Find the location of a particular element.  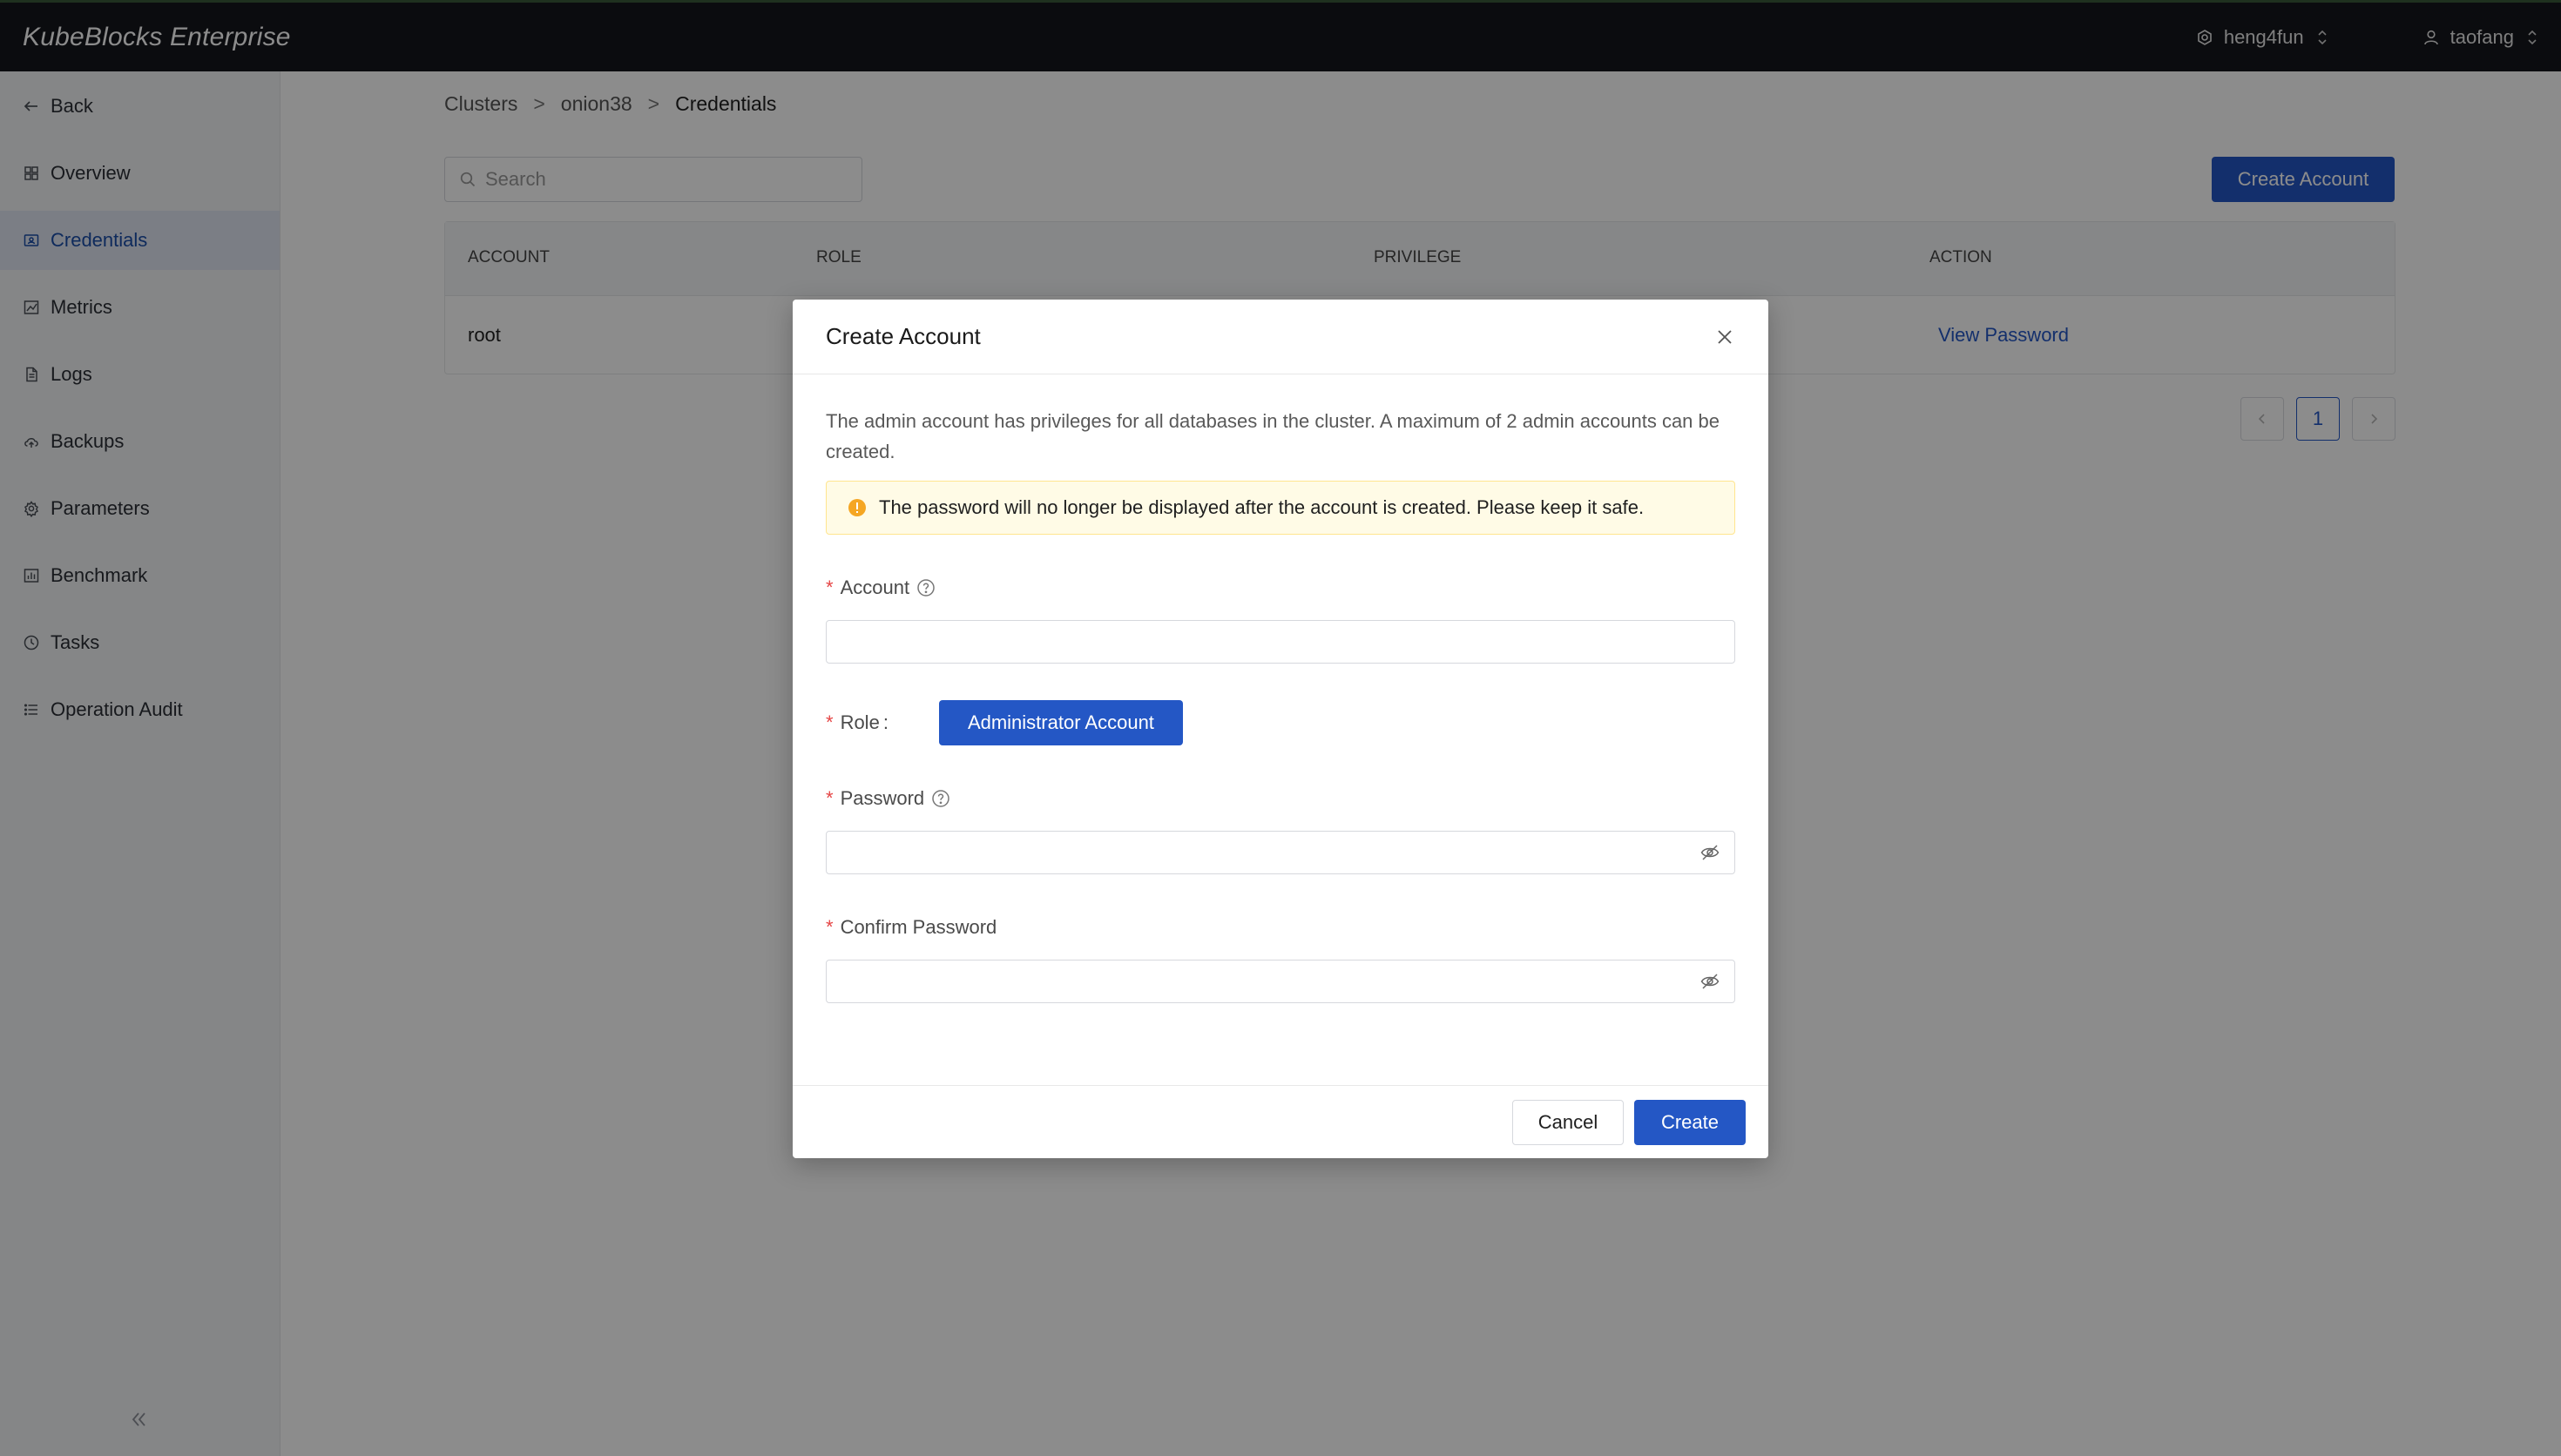

close-icon is located at coordinates (1725, 336).